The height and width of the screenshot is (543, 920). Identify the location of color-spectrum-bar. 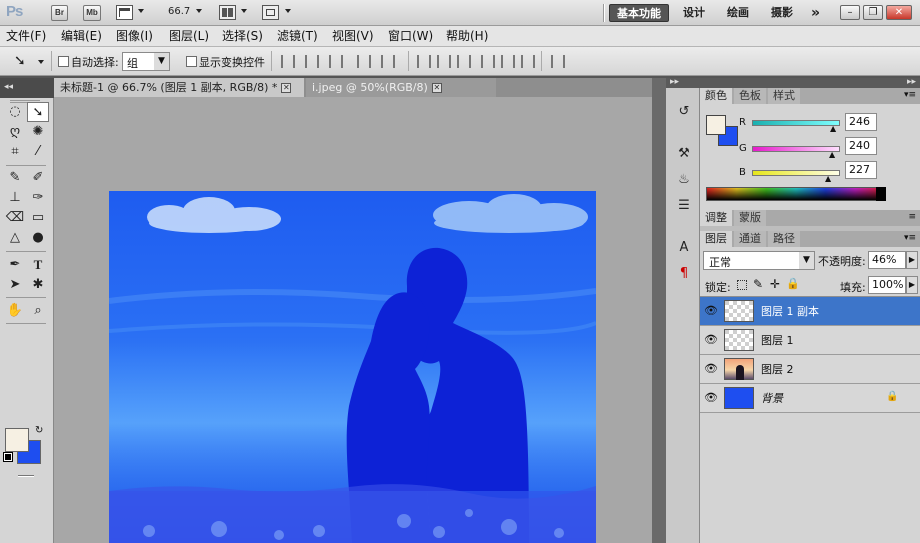
(796, 194).